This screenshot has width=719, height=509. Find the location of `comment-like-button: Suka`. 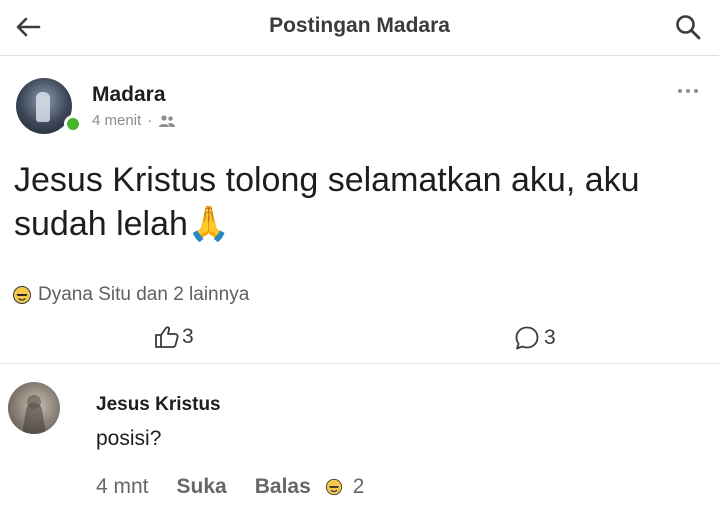

comment-like-button: Suka is located at coordinates (202, 487).